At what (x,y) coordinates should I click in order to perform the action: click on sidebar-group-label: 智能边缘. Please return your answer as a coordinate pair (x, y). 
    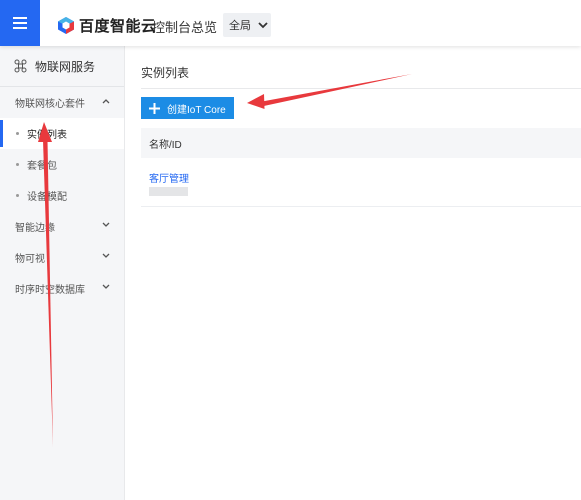
    Looking at the image, I should click on (35, 228).